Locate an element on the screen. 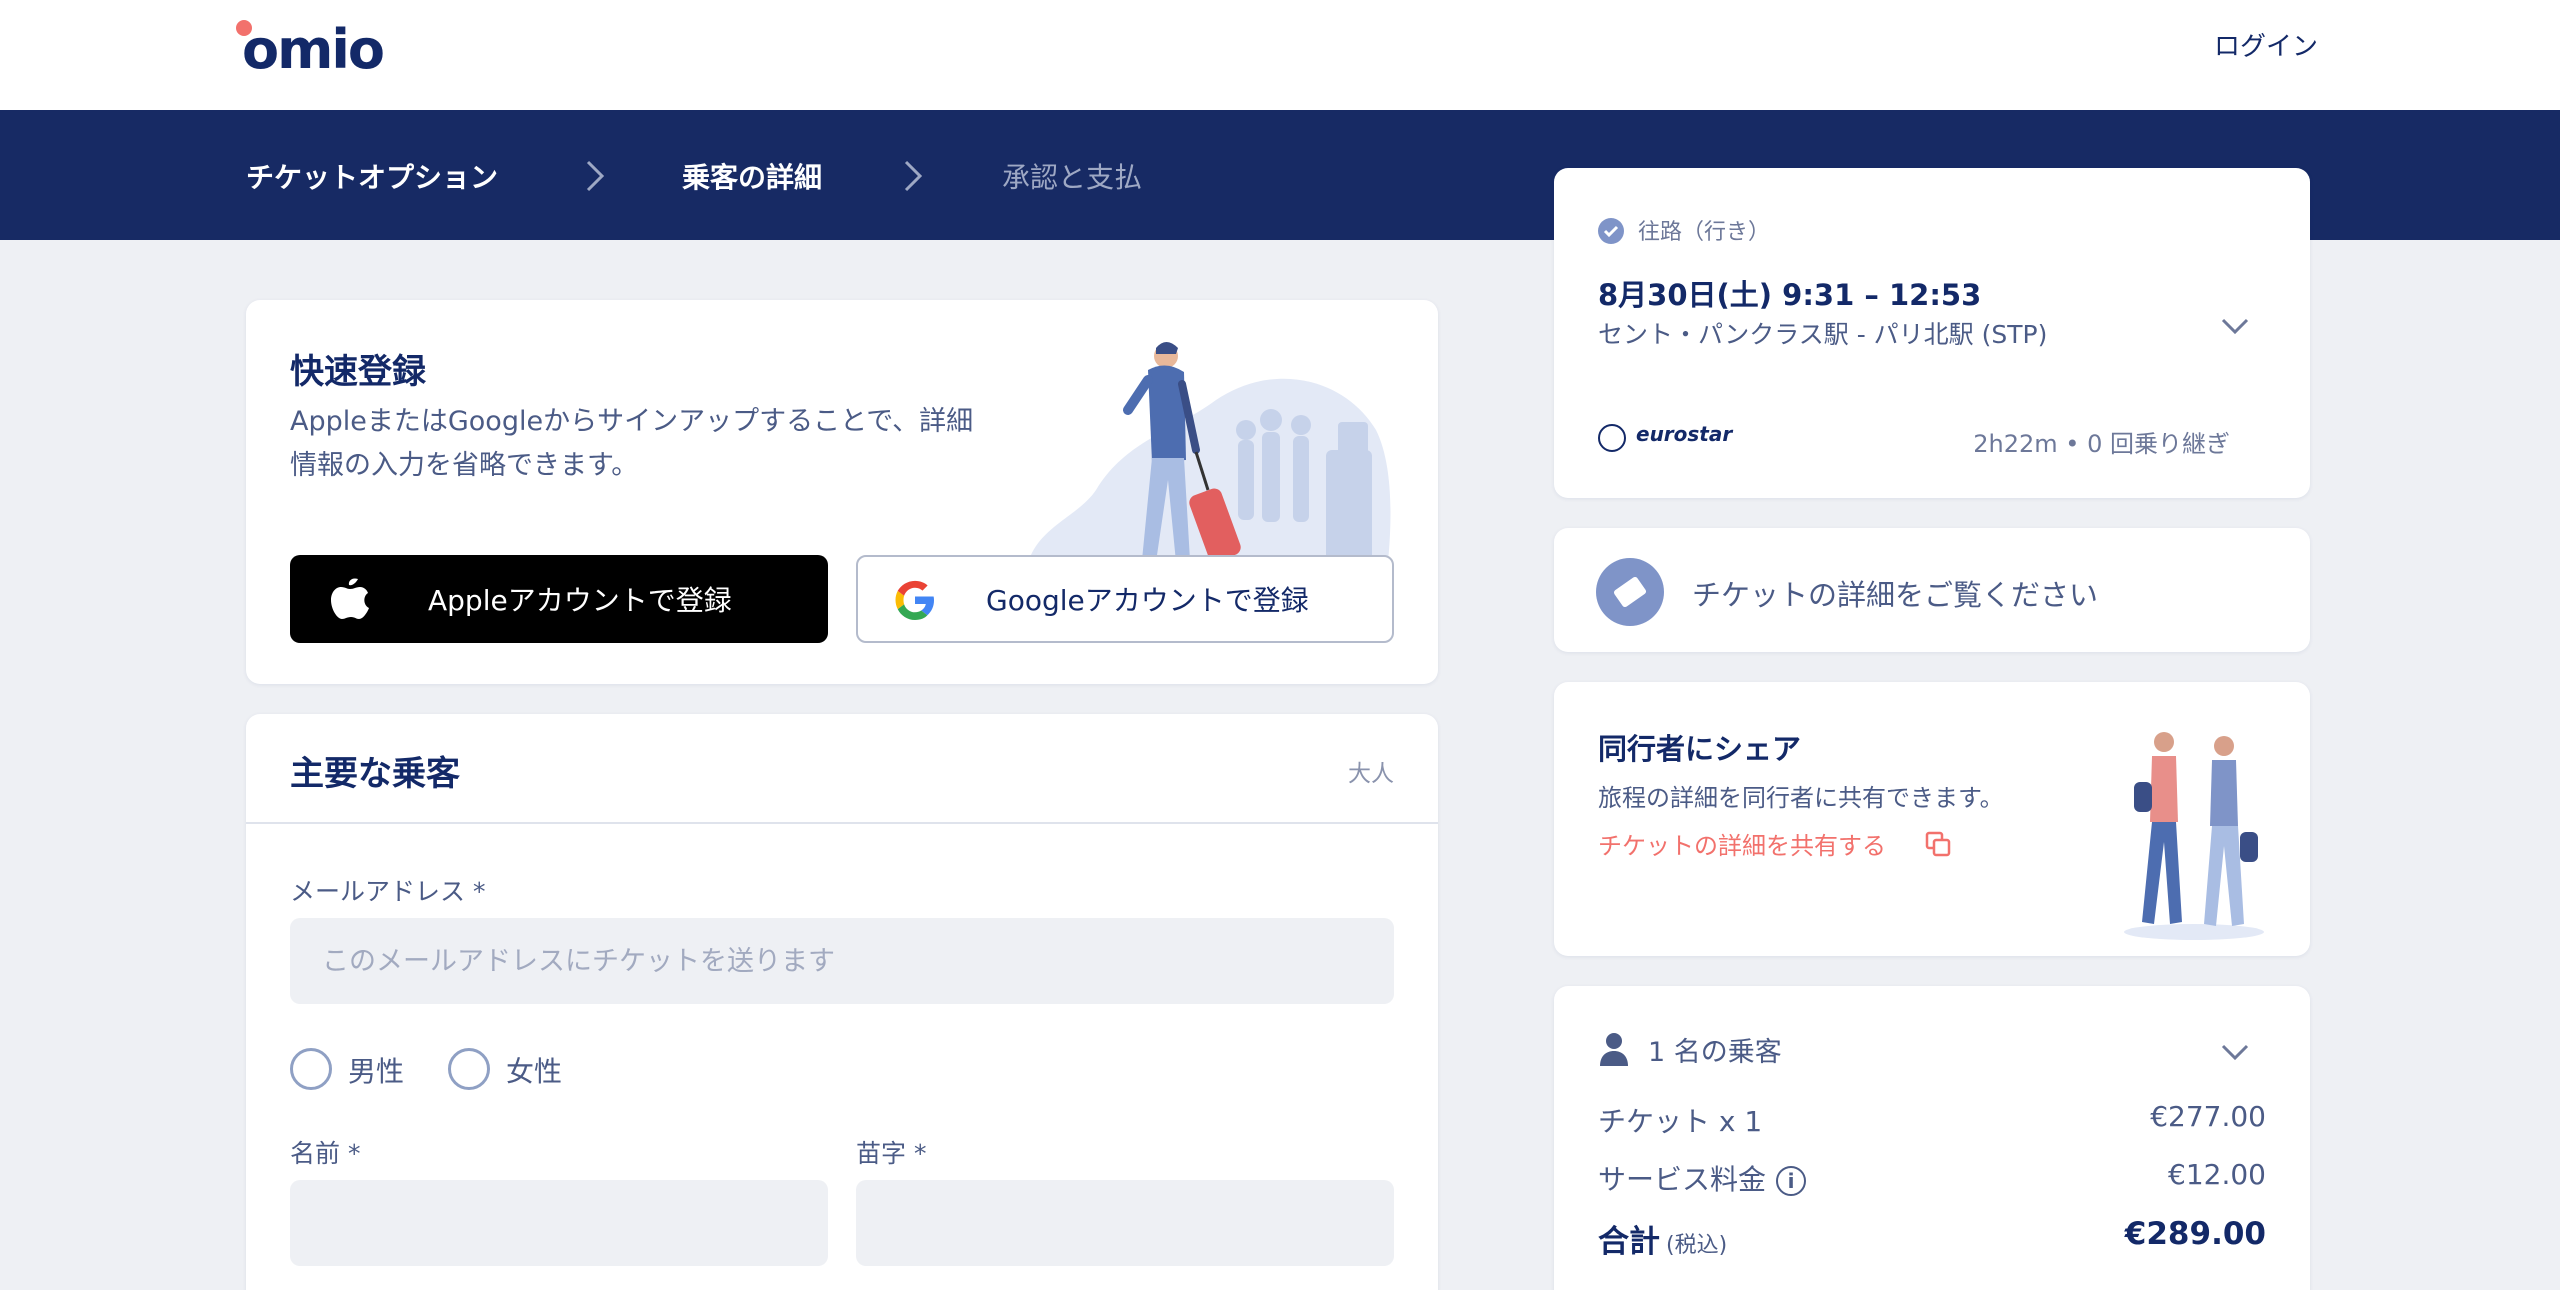 This screenshot has height=1290, width=2560. top-bar: omio ログイン is located at coordinates (1280, 55).